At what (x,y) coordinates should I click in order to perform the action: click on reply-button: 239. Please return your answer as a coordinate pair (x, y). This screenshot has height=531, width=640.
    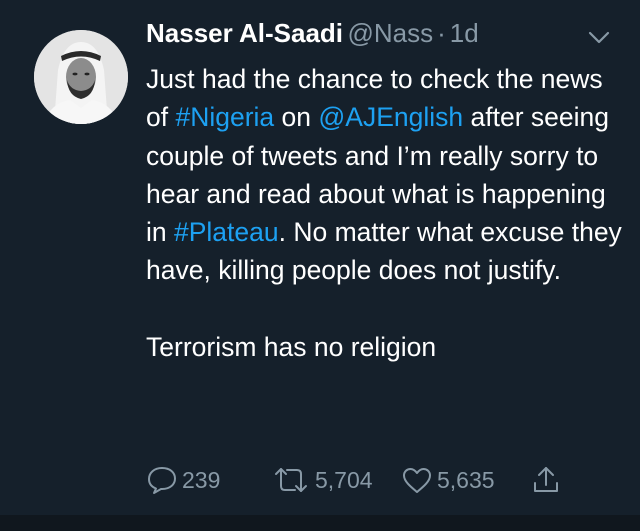
    Looking at the image, I should click on (183, 480).